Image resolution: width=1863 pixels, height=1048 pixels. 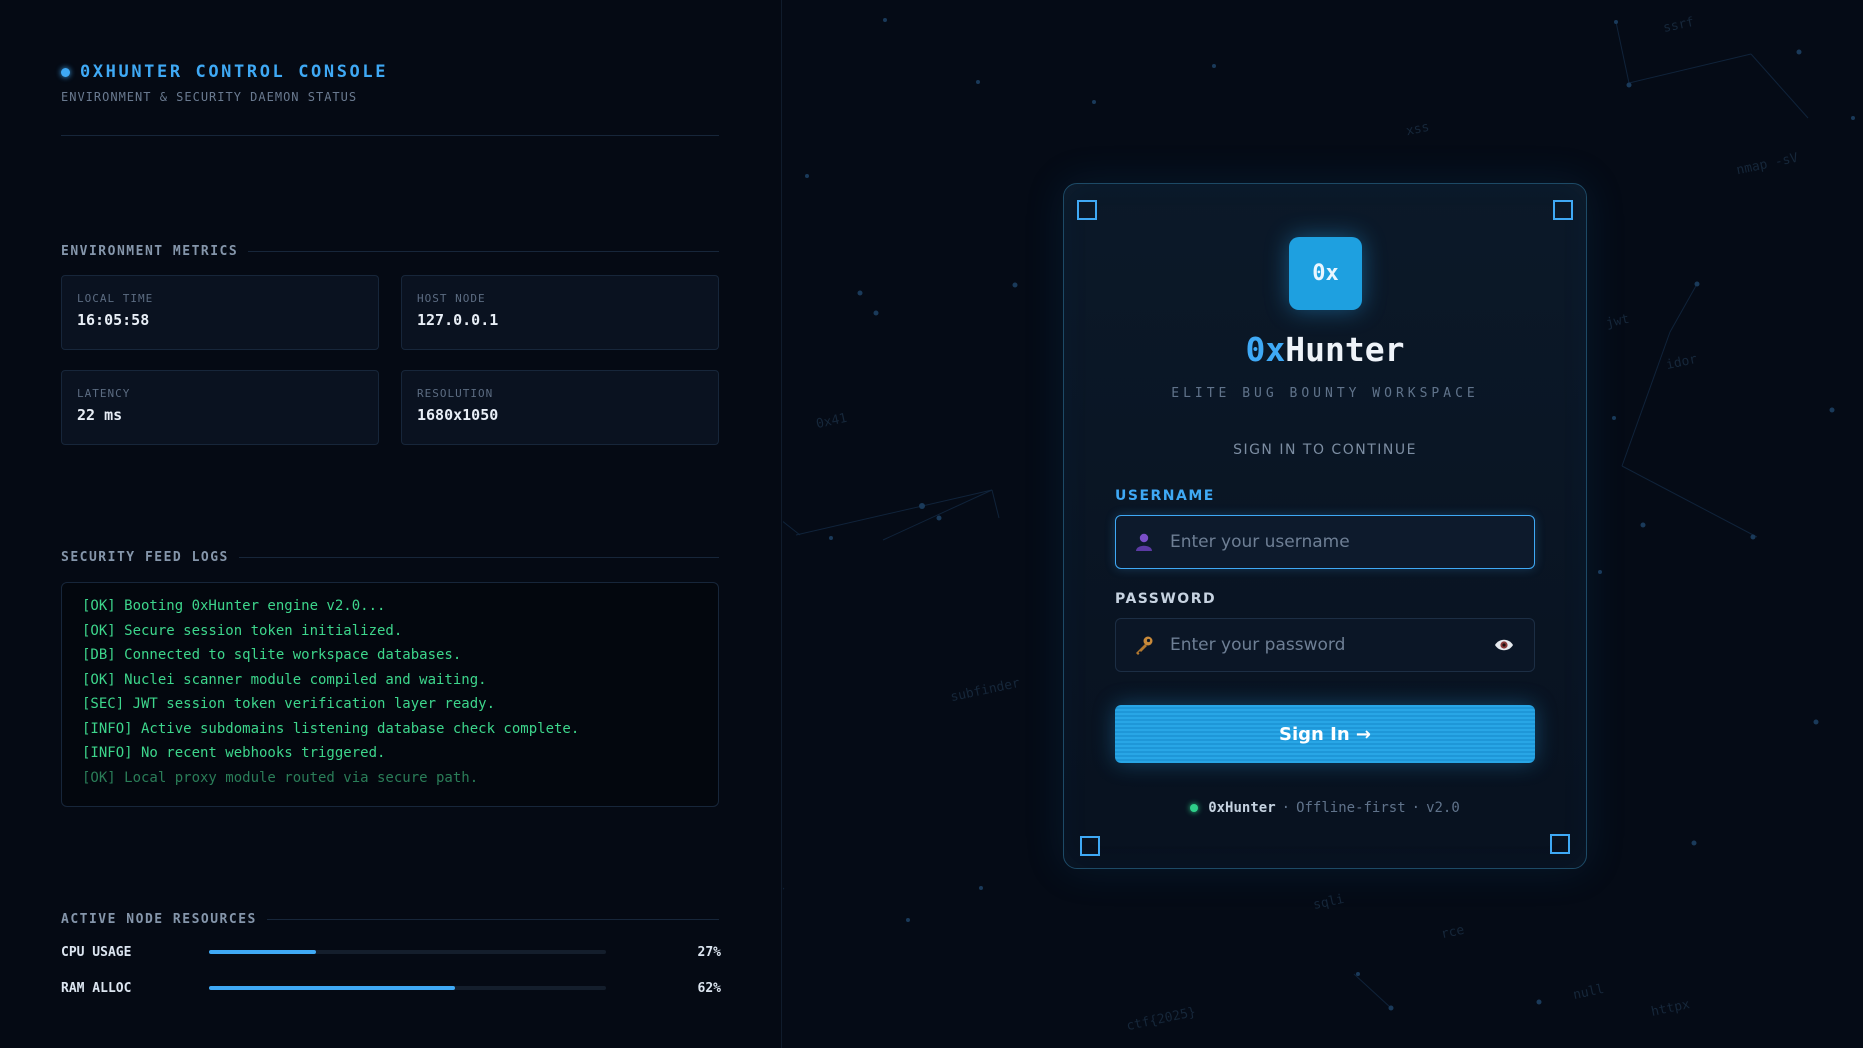 I want to click on user-icon, so click(x=1144, y=542).